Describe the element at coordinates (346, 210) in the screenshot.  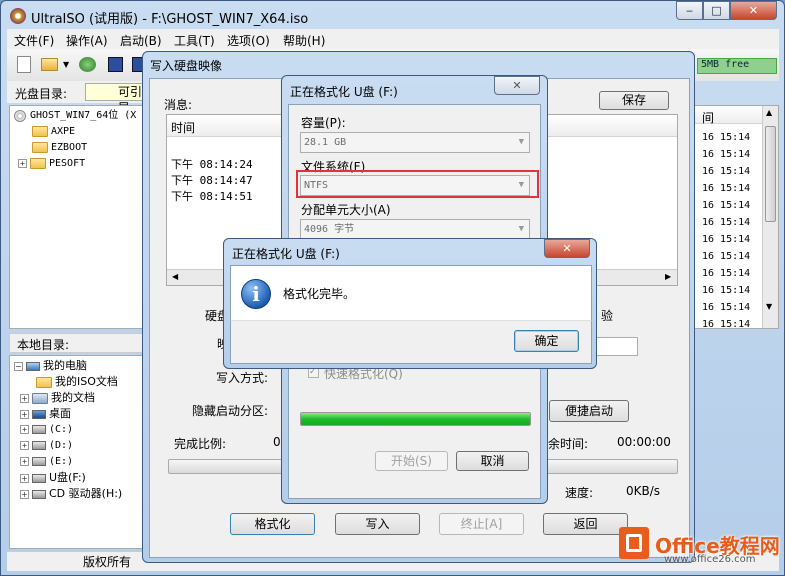
I see `allocation-label: 分配单元大小(A)` at that location.